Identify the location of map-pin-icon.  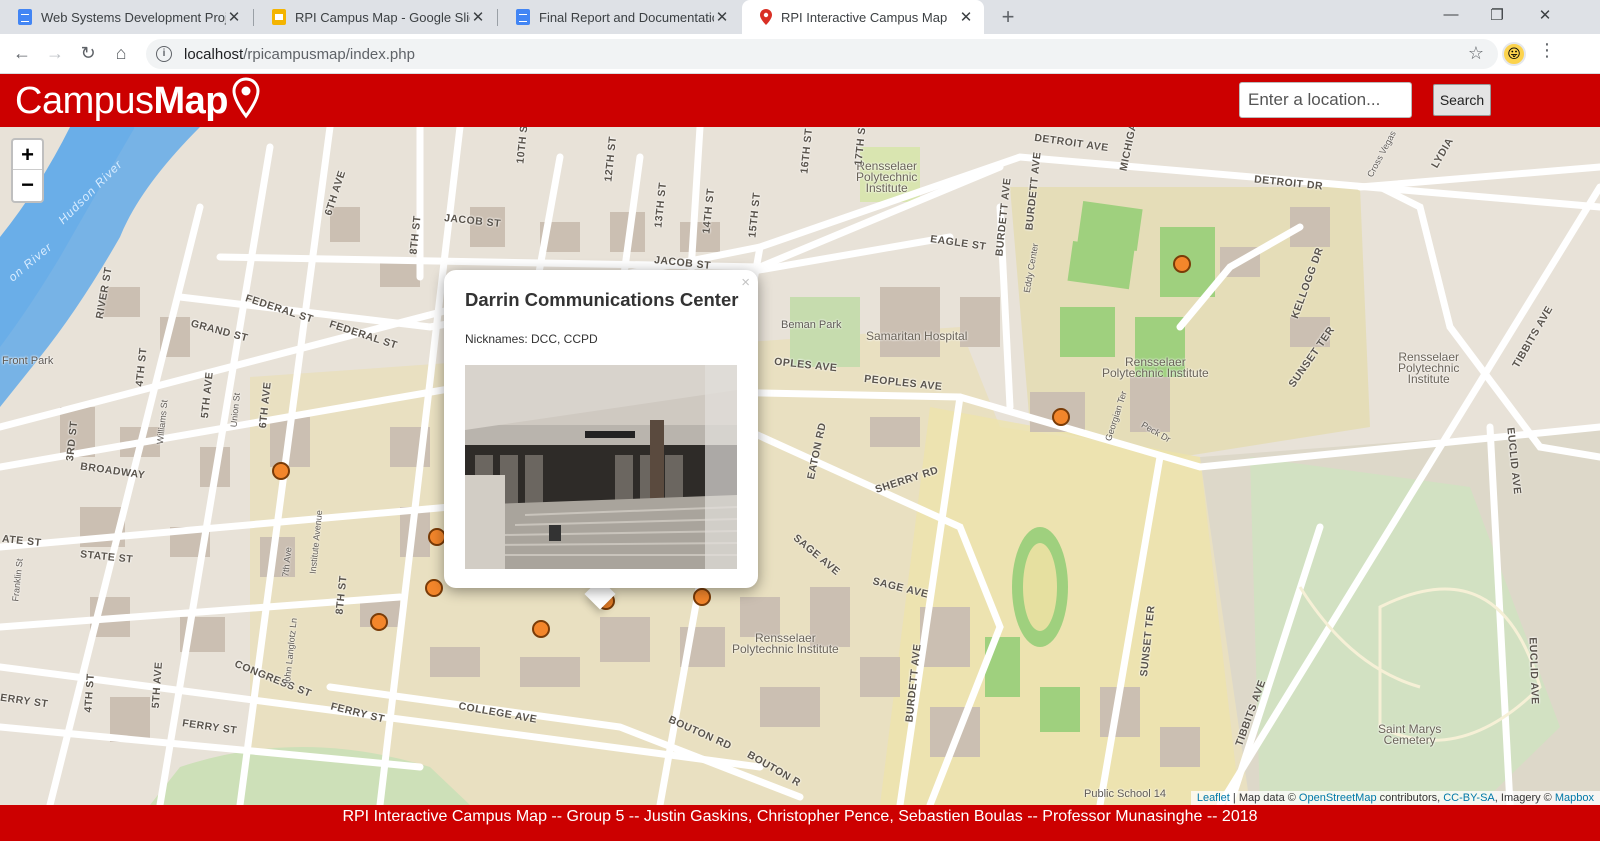
(766, 17).